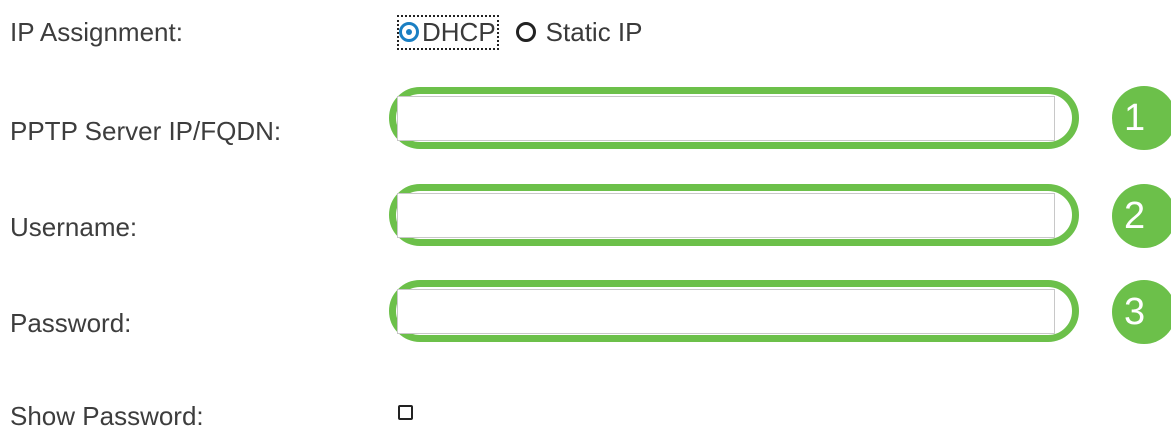  Describe the element at coordinates (146, 131) in the screenshot. I see `pptp-server-label: PPTP Server IP/FQDN:` at that location.